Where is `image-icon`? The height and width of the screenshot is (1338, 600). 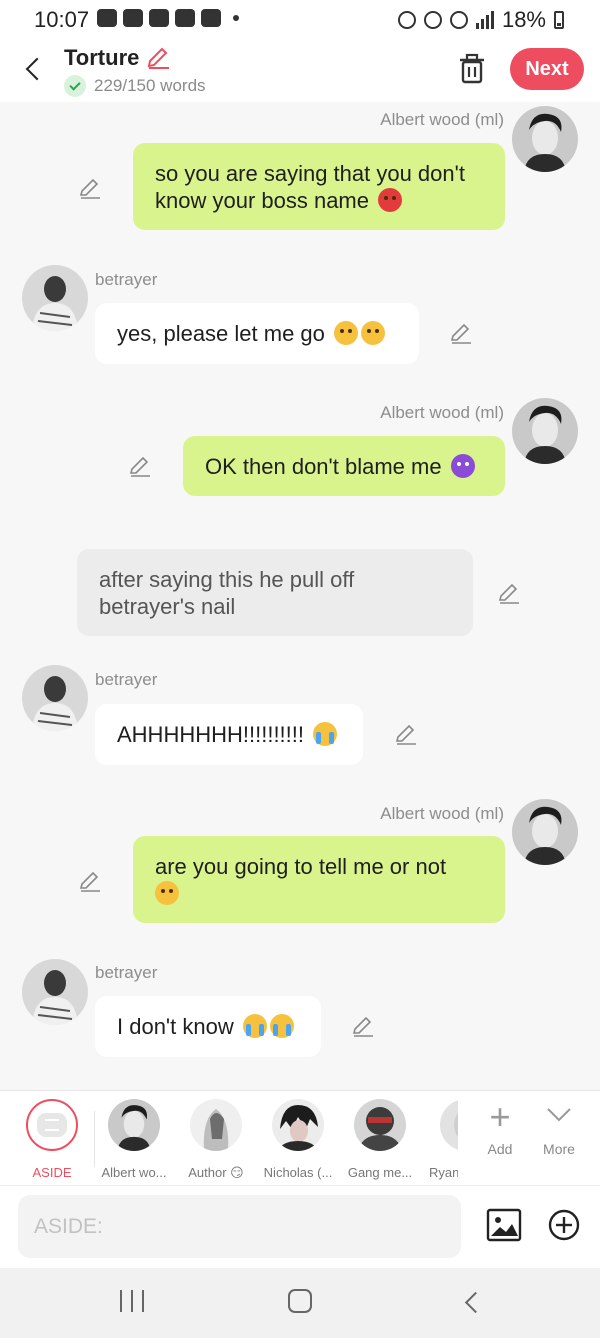
image-icon is located at coordinates (504, 1225).